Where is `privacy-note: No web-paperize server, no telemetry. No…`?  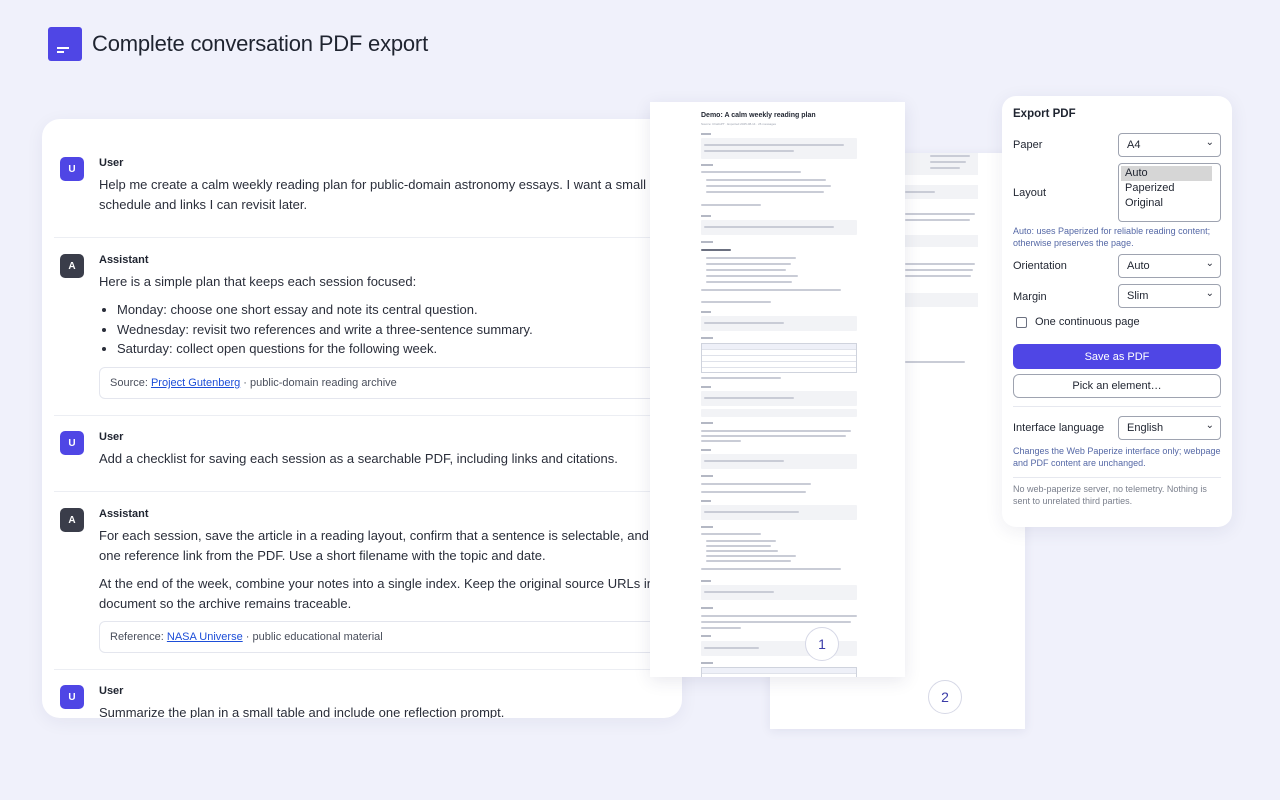 privacy-note: No web-paperize server, no telemetry. No… is located at coordinates (1110, 495).